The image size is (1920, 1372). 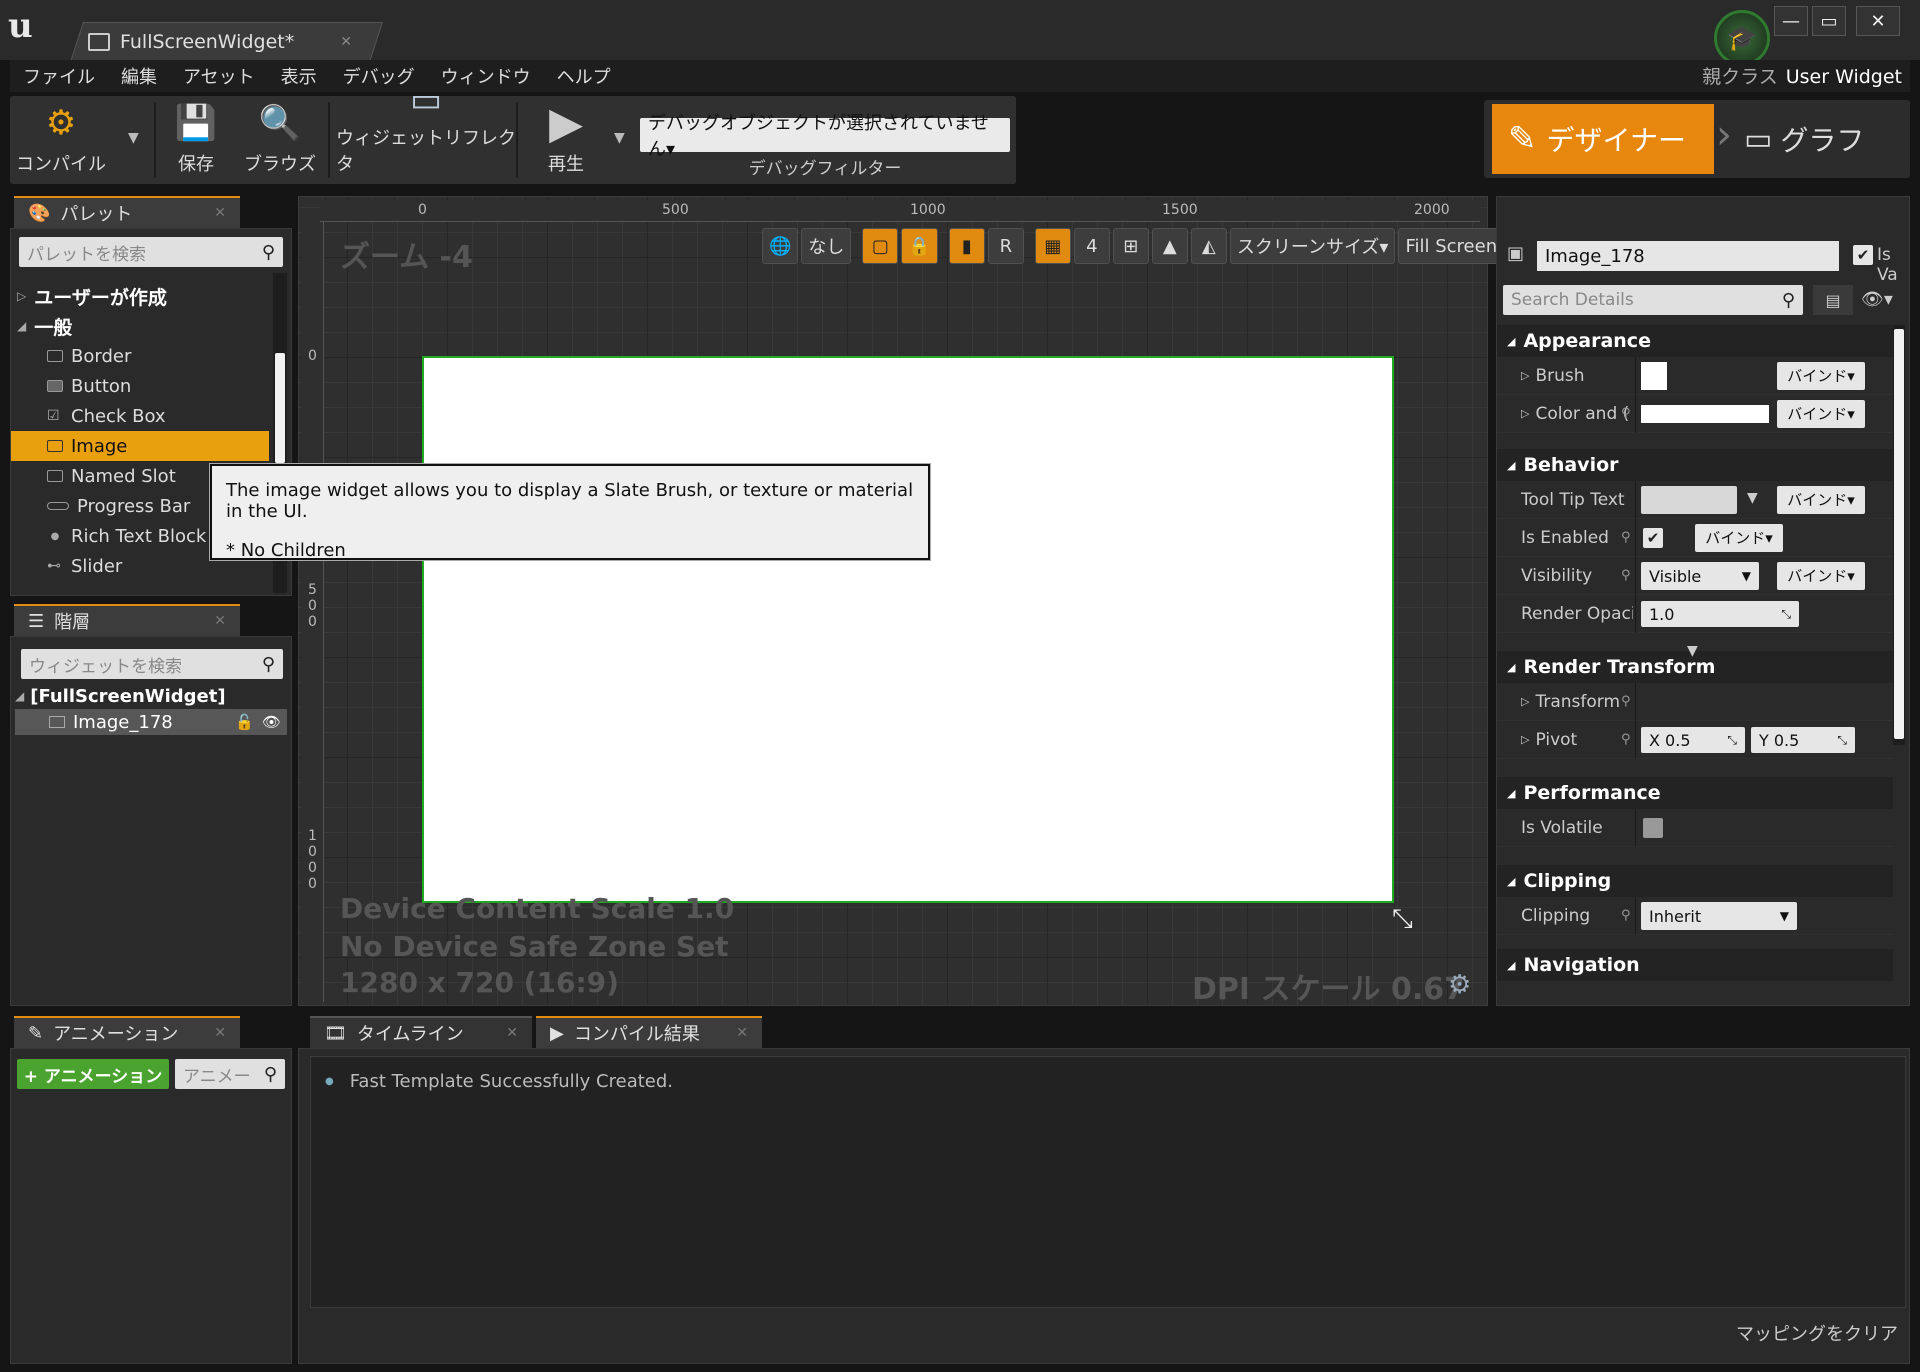 What do you see at coordinates (271, 722) in the screenshot?
I see `eye-icon: 👁` at bounding box center [271, 722].